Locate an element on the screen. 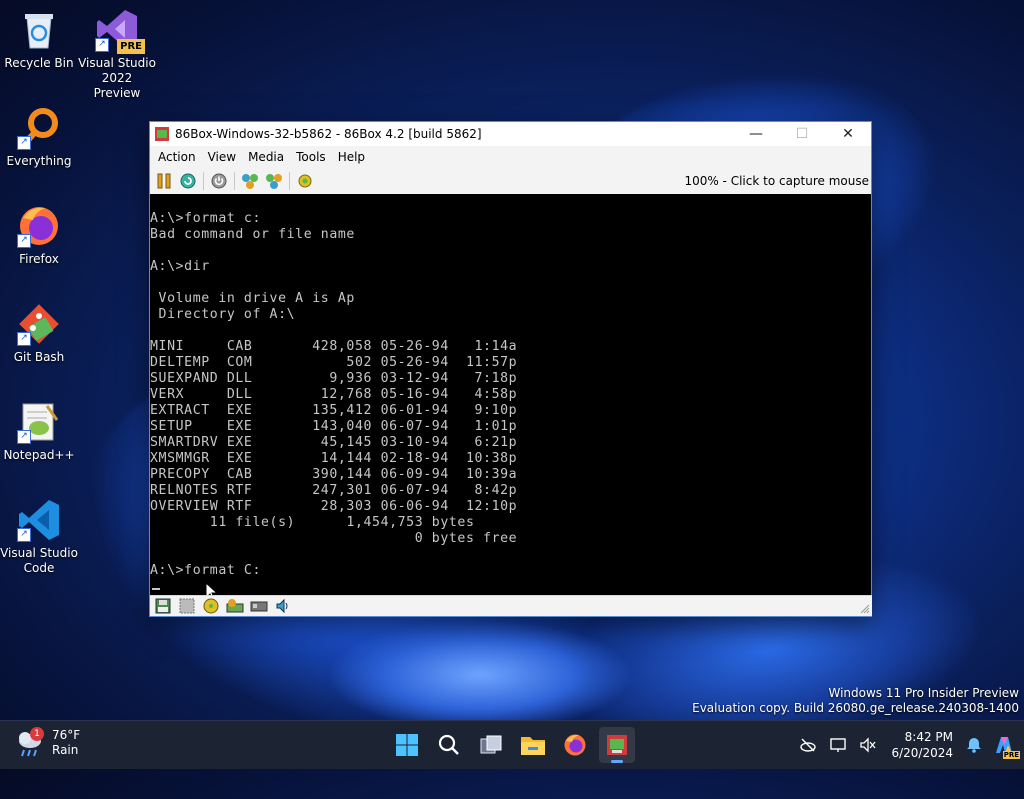 The height and width of the screenshot is (799, 1024). pause-icon is located at coordinates (164, 181).